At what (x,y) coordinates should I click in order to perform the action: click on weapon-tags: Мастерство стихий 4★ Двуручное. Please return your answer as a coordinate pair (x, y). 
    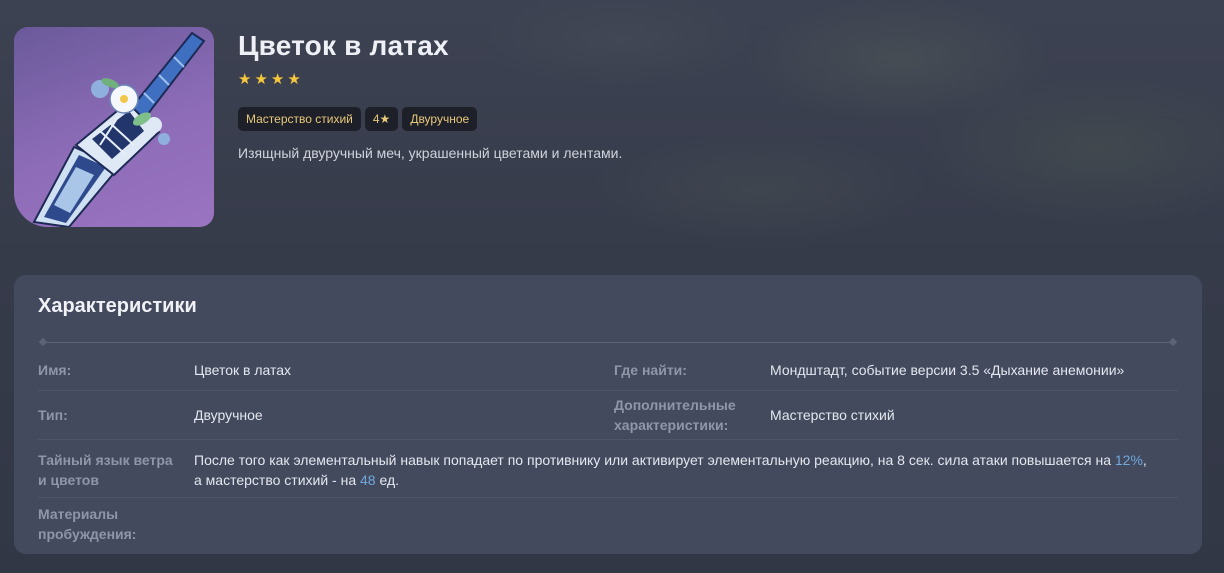
    Looking at the image, I should click on (358, 119).